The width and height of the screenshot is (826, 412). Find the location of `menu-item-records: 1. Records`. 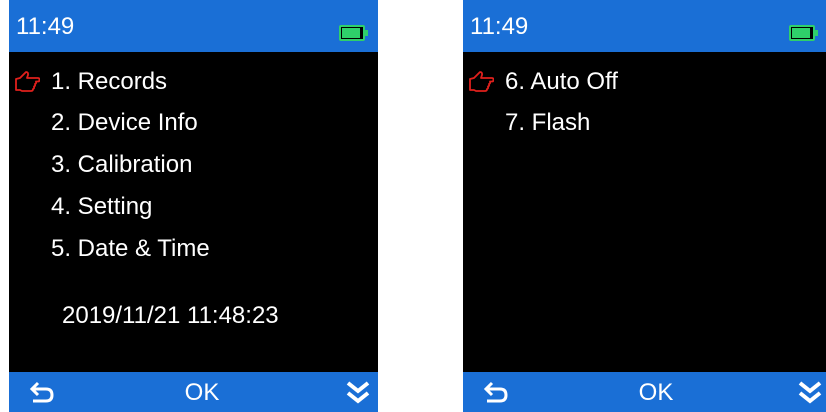

menu-item-records: 1. Records is located at coordinates (193, 80).